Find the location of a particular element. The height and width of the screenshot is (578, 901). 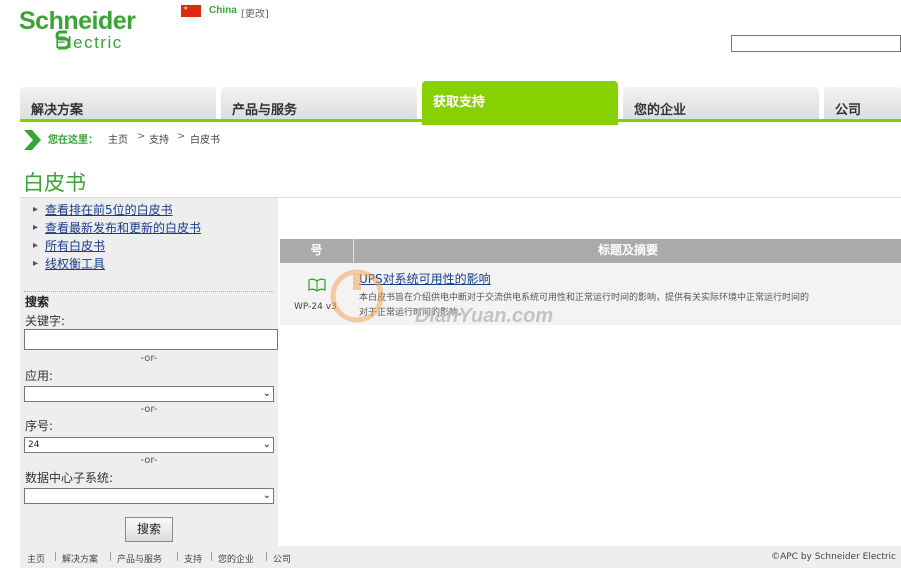

col-header-number: 号 is located at coordinates (317, 251).